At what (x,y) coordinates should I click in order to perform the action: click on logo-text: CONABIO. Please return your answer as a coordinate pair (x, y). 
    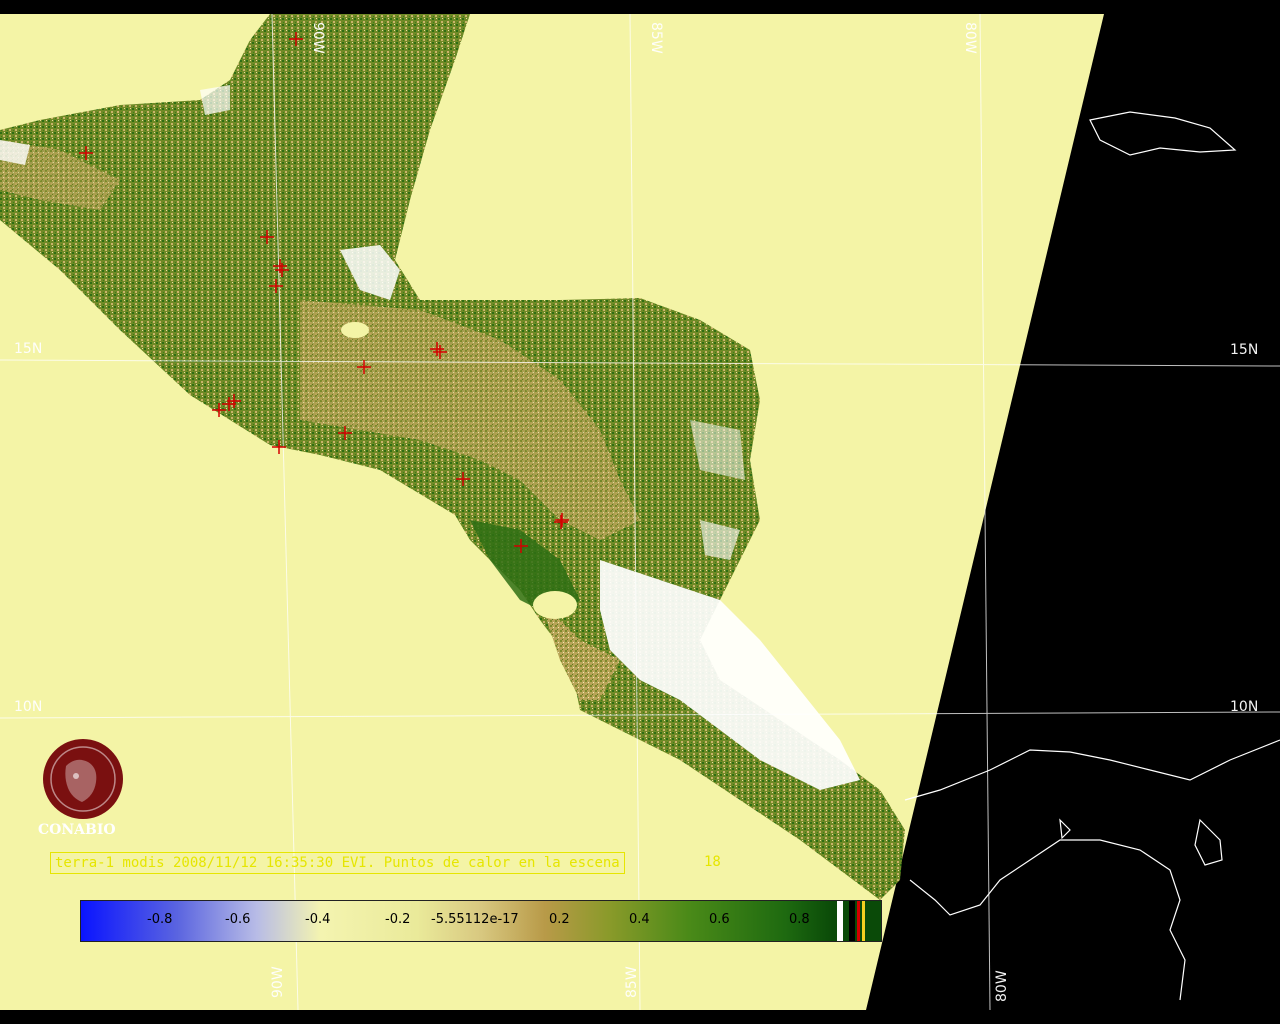
    Looking at the image, I should click on (77, 830).